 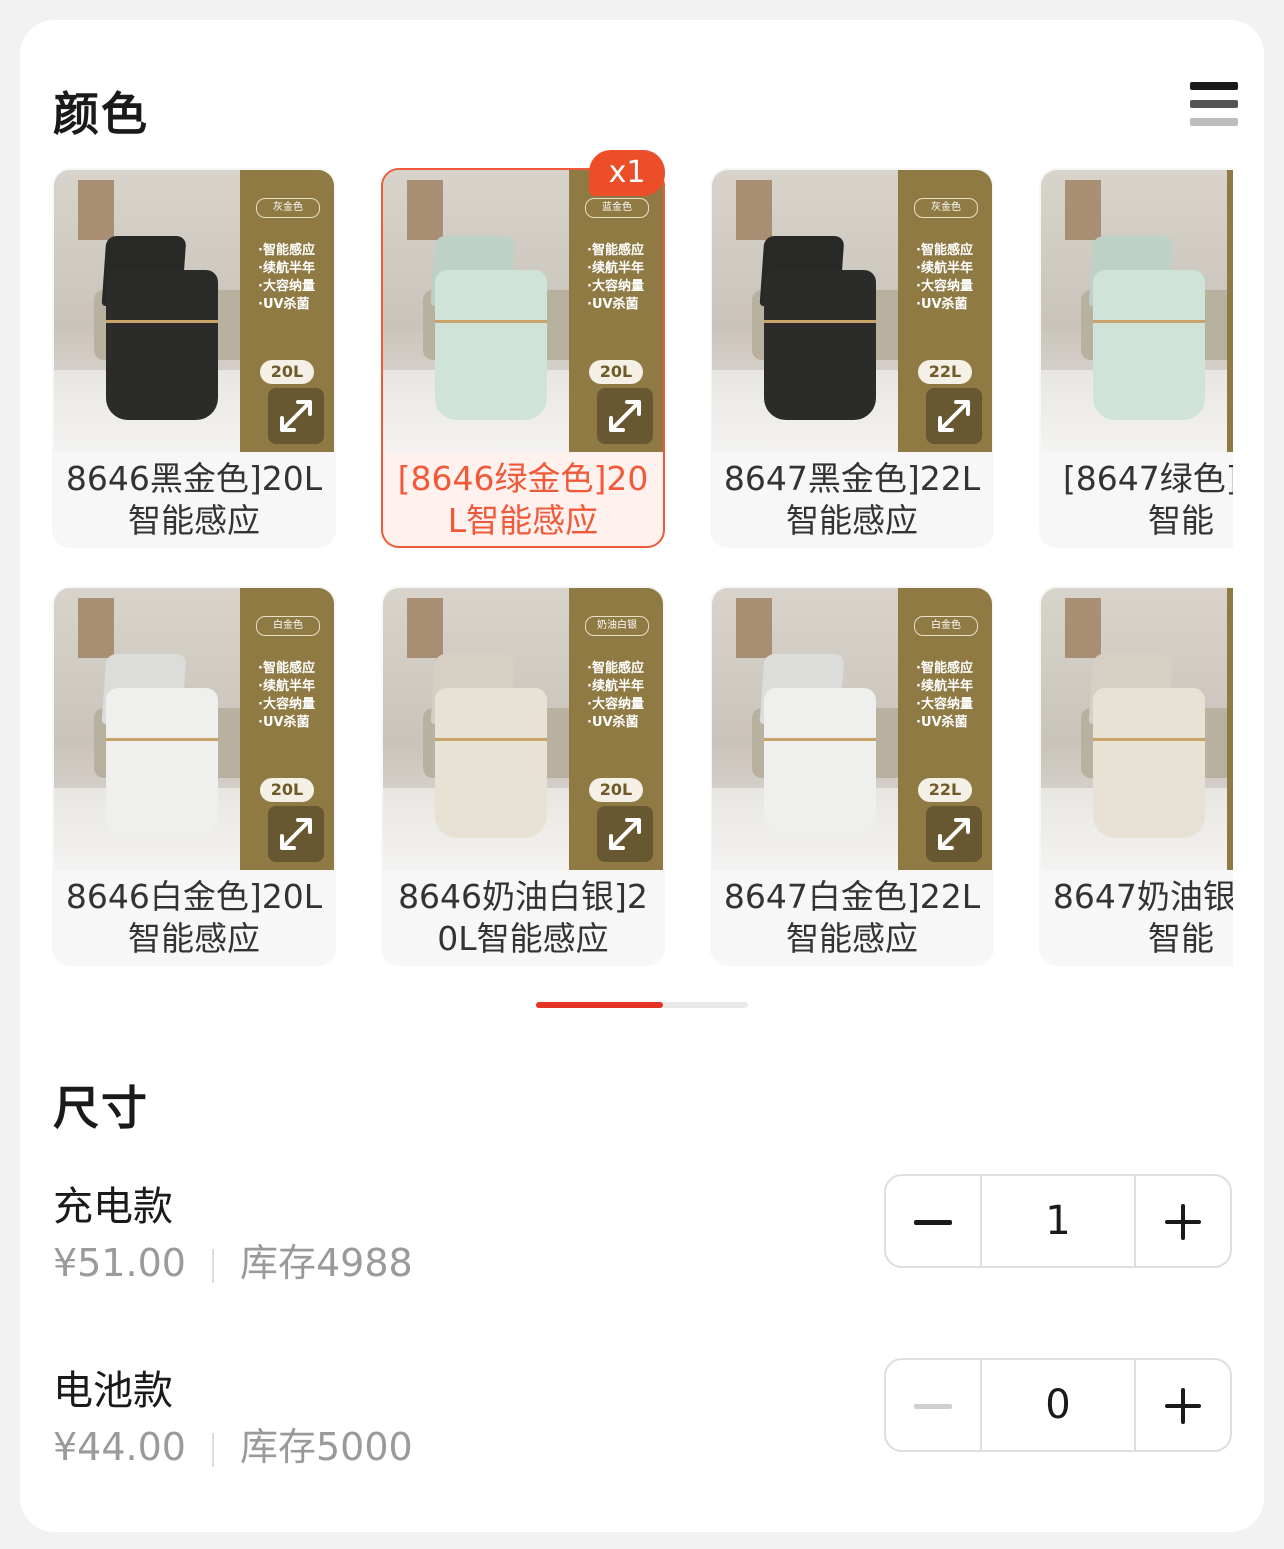 I want to click on size-option-row: 电池款 ¥44.00 库存5000 0, so click(x=643, y=1418).